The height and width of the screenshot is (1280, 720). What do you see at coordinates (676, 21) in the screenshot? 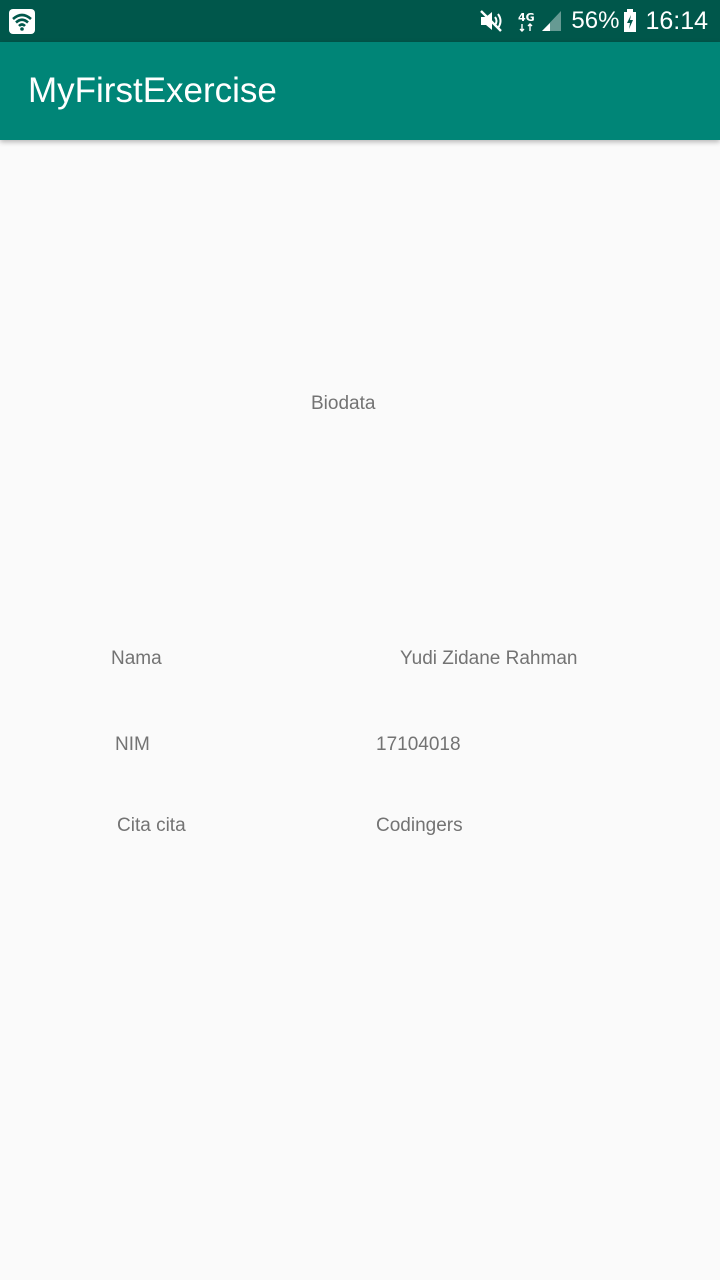
I see `status-time: 16:14` at bounding box center [676, 21].